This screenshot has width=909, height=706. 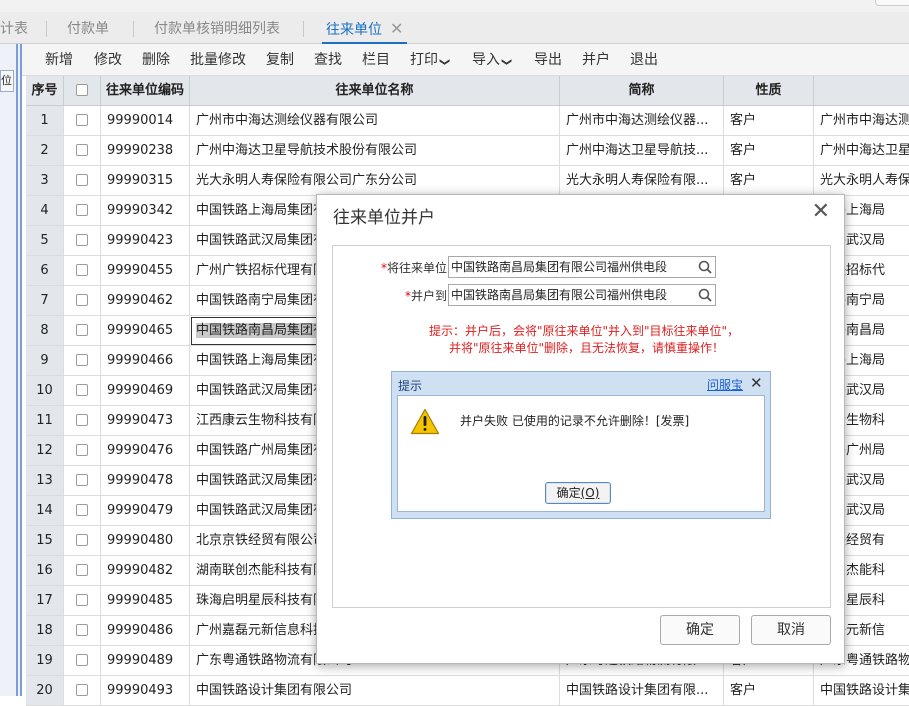 What do you see at coordinates (492, 60) in the screenshot?
I see `import-button: 导入❯` at bounding box center [492, 60].